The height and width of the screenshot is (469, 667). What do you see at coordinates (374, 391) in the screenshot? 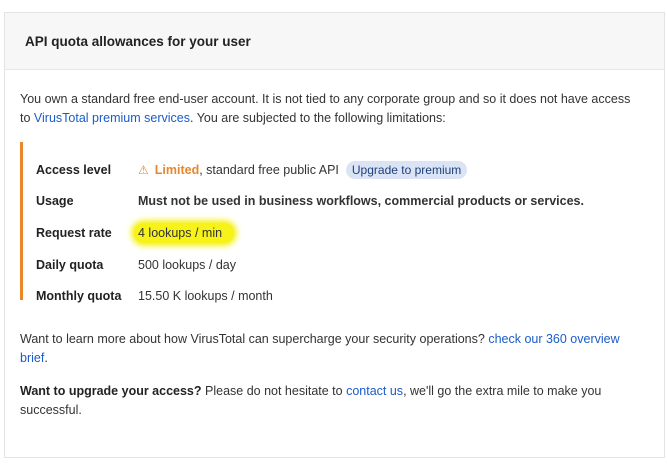
I see `contact-us-link: contact us` at bounding box center [374, 391].